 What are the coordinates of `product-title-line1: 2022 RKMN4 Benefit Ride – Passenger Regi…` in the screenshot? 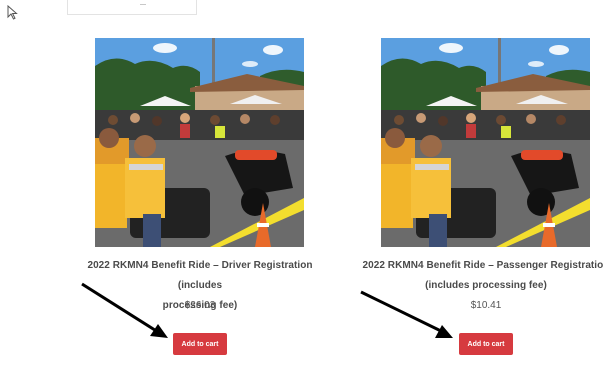 It's located at (477, 266).